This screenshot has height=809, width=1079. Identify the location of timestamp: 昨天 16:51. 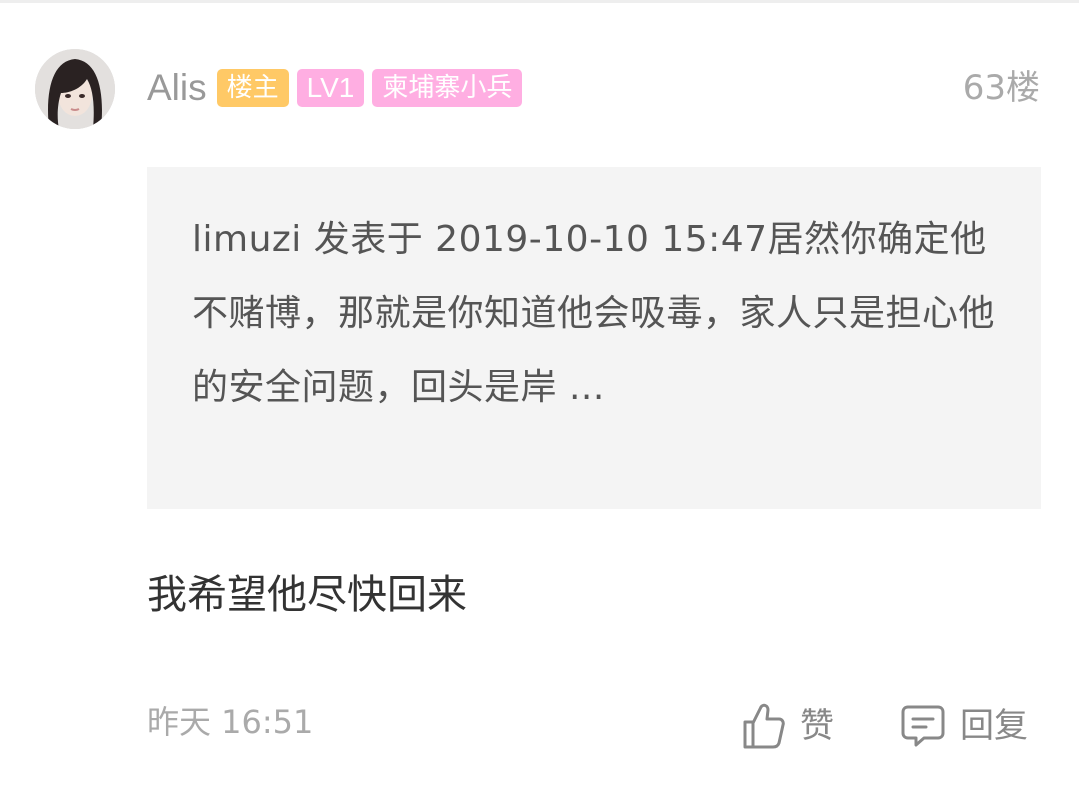
(230, 722).